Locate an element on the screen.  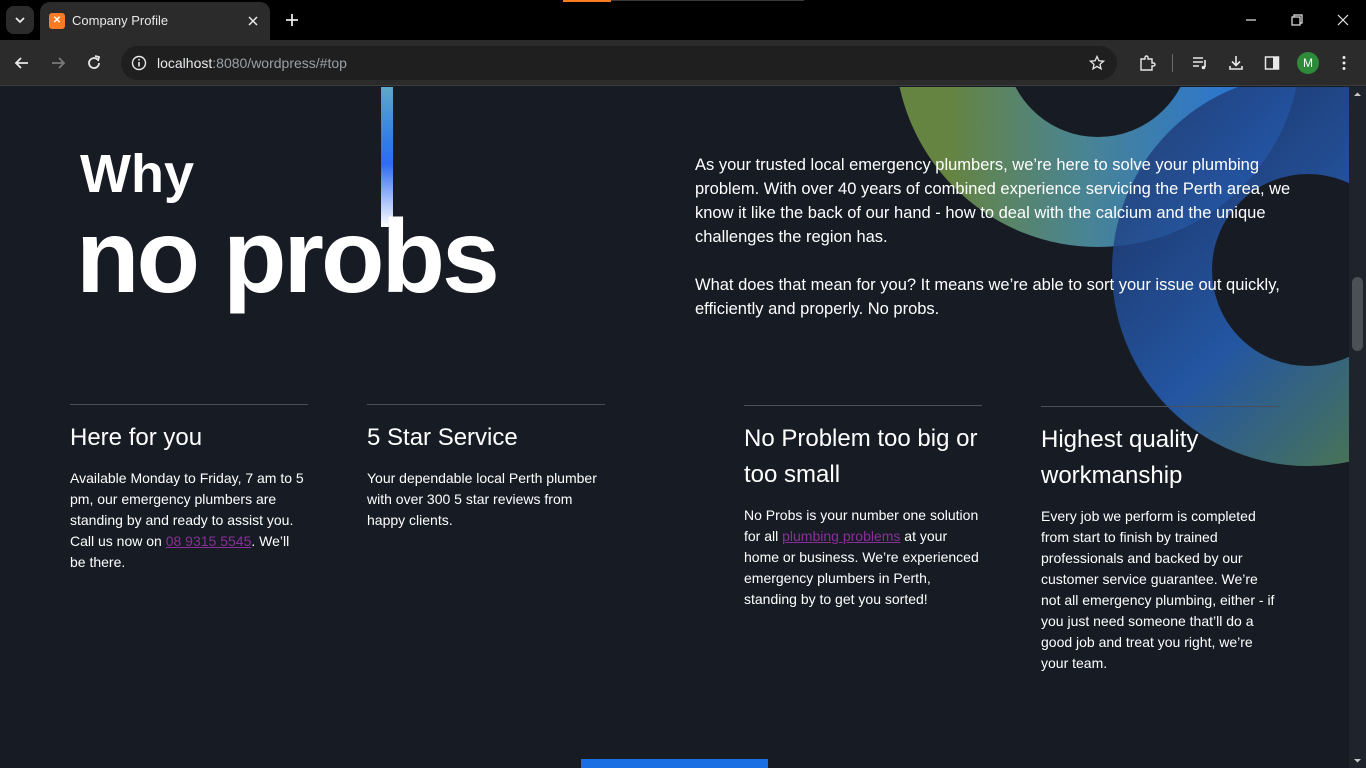
tab-strip-indicator is located at coordinates (587, 1).